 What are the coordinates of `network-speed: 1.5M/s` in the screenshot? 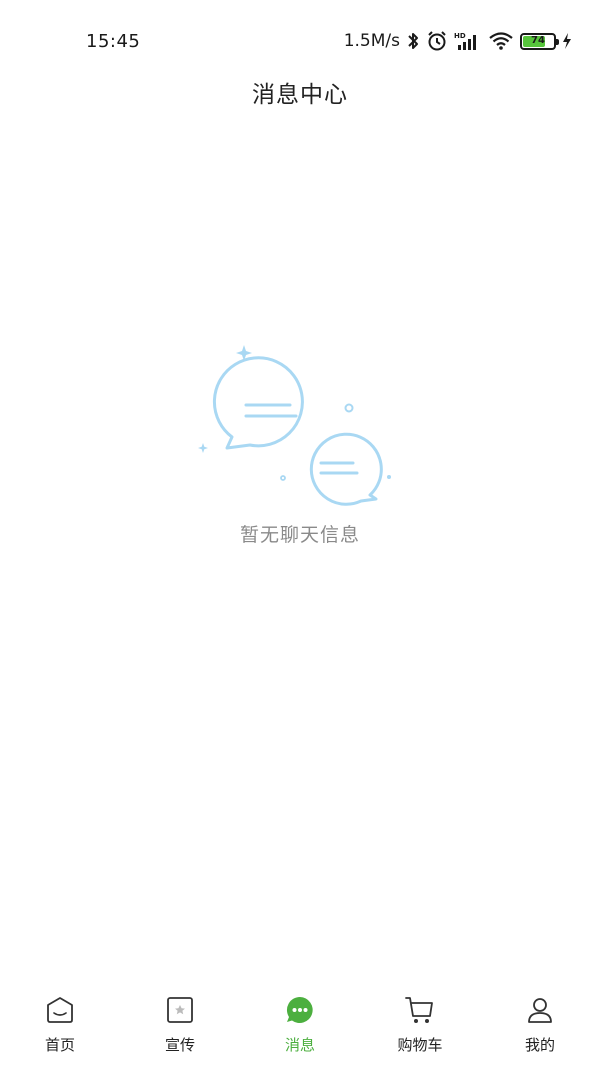 It's located at (371, 41).